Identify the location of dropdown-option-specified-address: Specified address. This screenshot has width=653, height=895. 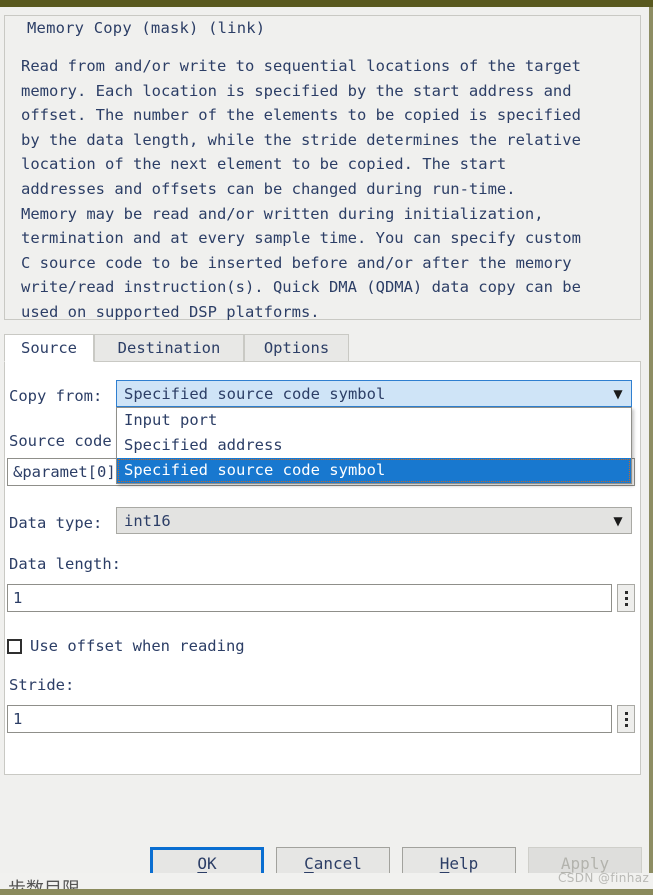
(374, 445).